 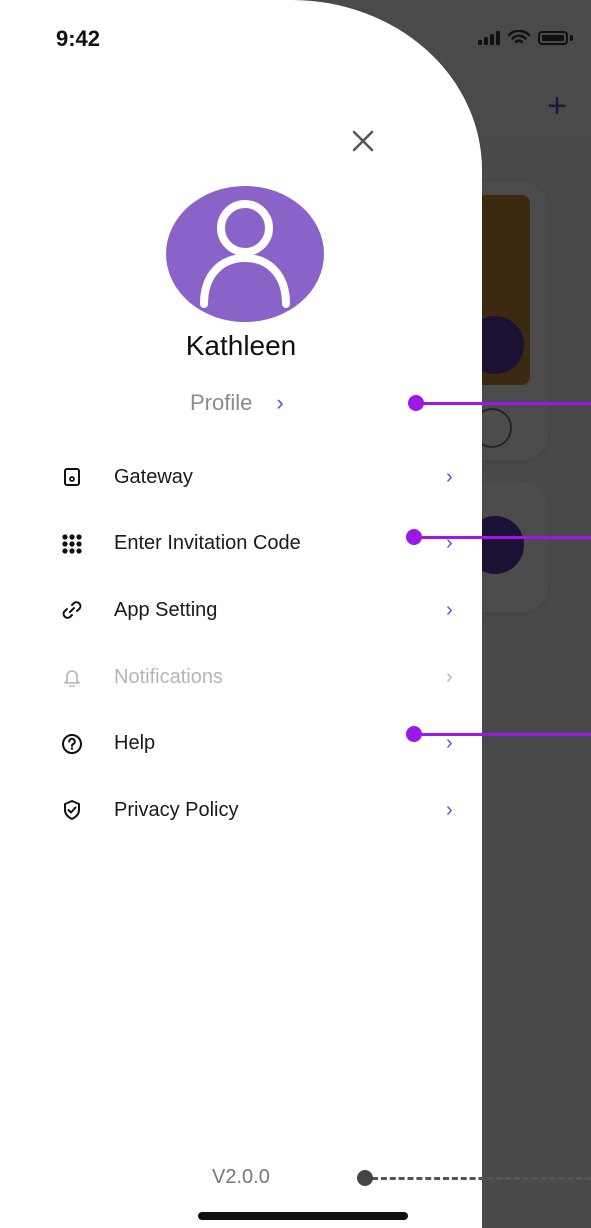 What do you see at coordinates (72, 810) in the screenshot?
I see `shield-check-icon` at bounding box center [72, 810].